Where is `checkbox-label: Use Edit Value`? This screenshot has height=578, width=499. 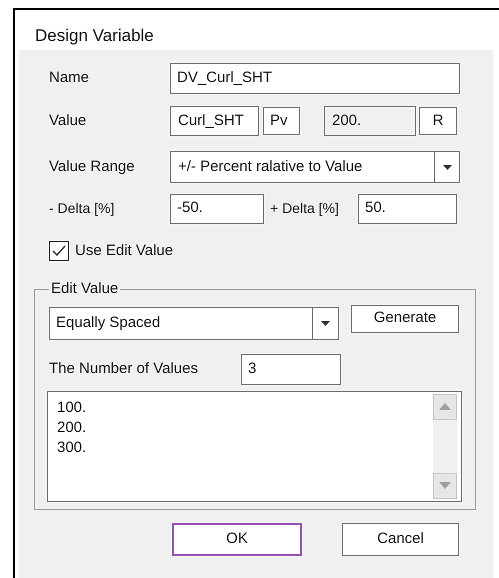
checkbox-label: Use Edit Value is located at coordinates (124, 250).